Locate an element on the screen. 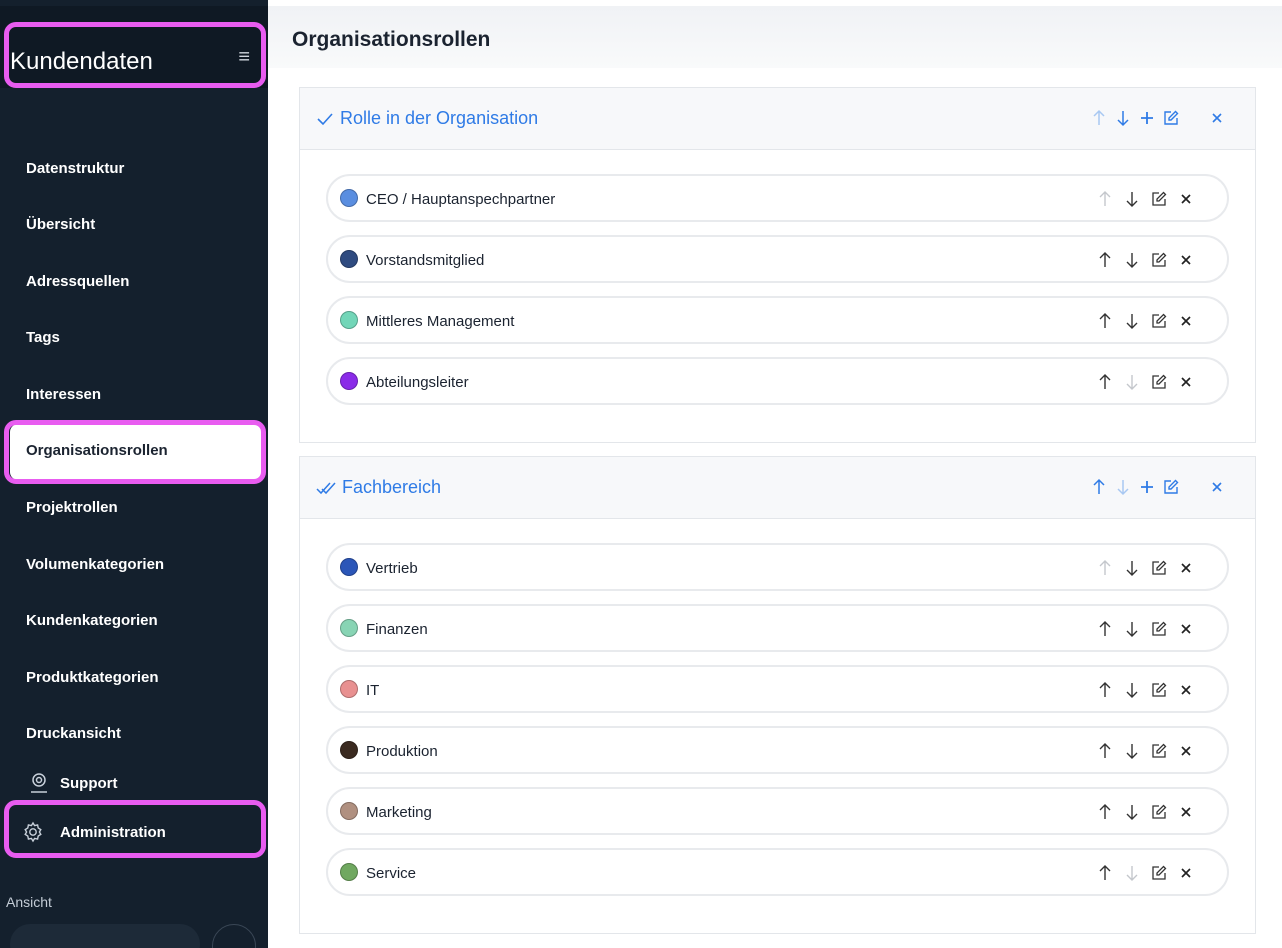 This screenshot has height=948, width=1282. support-icon is located at coordinates (39, 783).